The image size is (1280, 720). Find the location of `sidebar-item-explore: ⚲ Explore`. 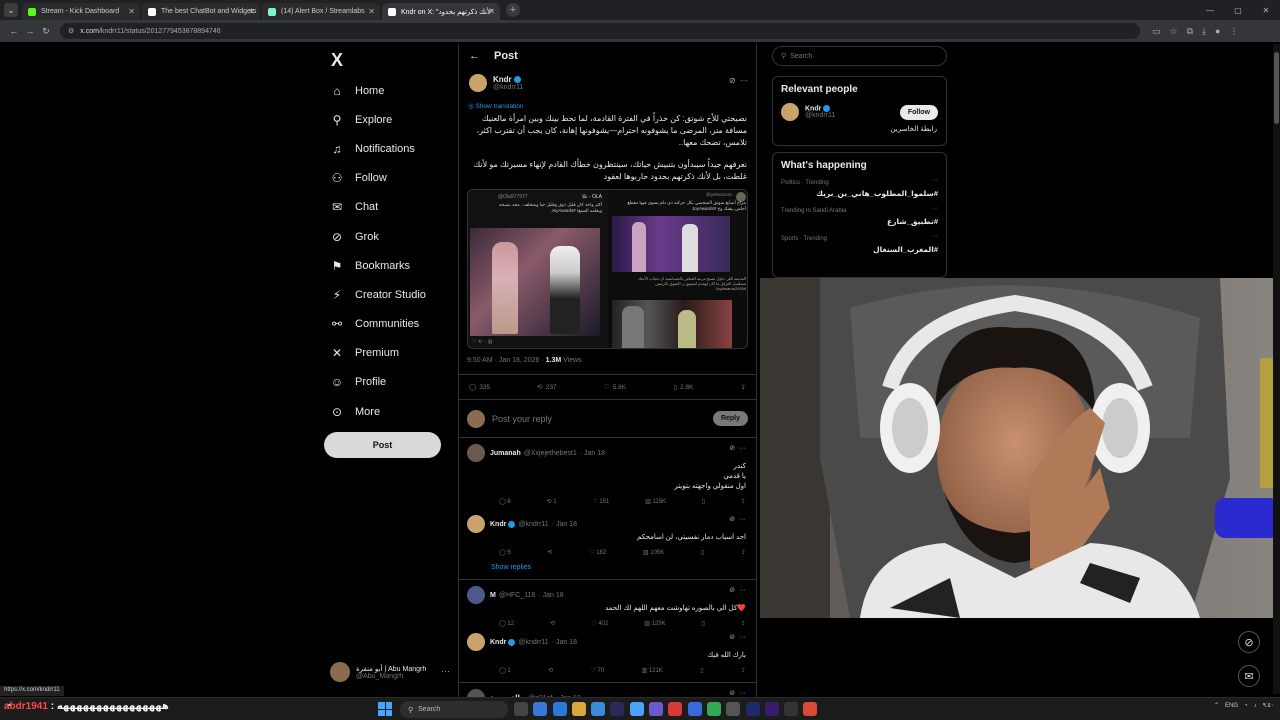

sidebar-item-explore: ⚲ Explore is located at coordinates (389, 119).